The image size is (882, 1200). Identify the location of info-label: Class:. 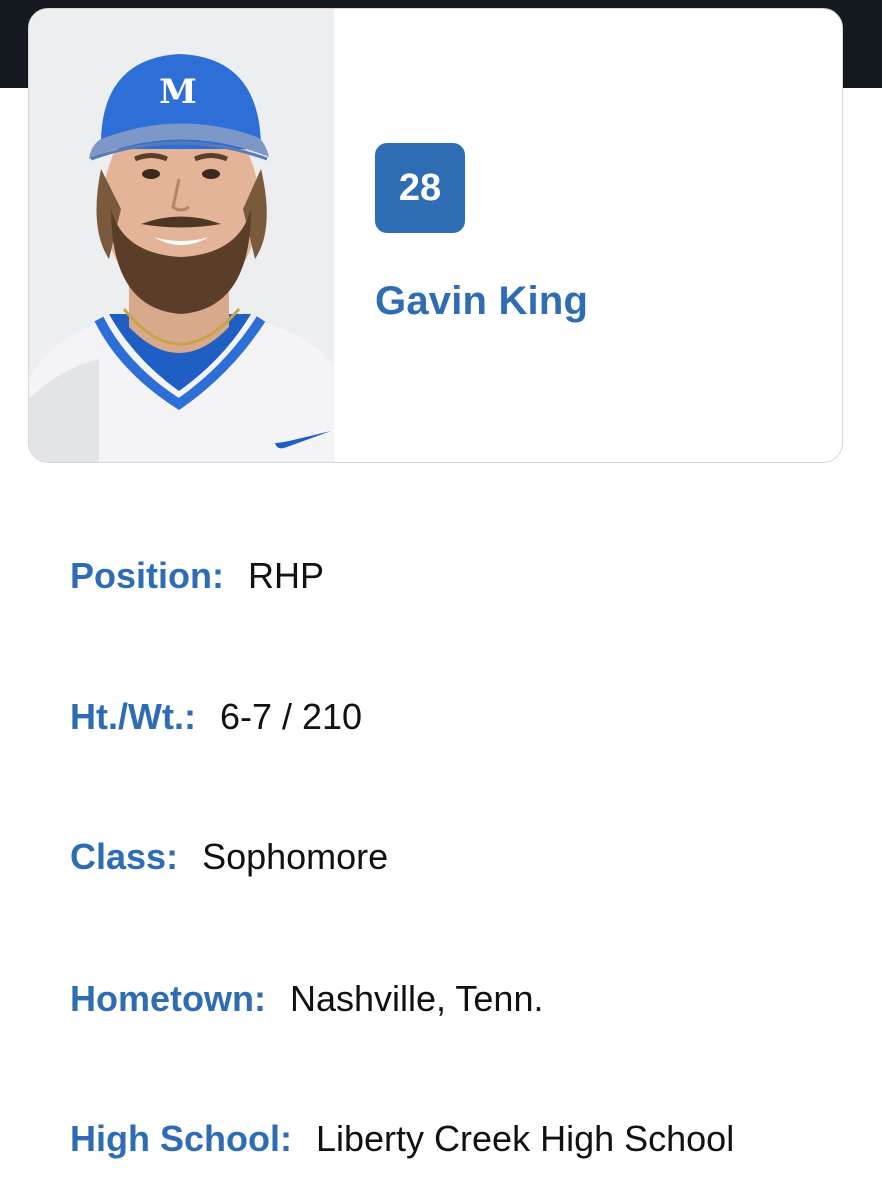
(124, 856).